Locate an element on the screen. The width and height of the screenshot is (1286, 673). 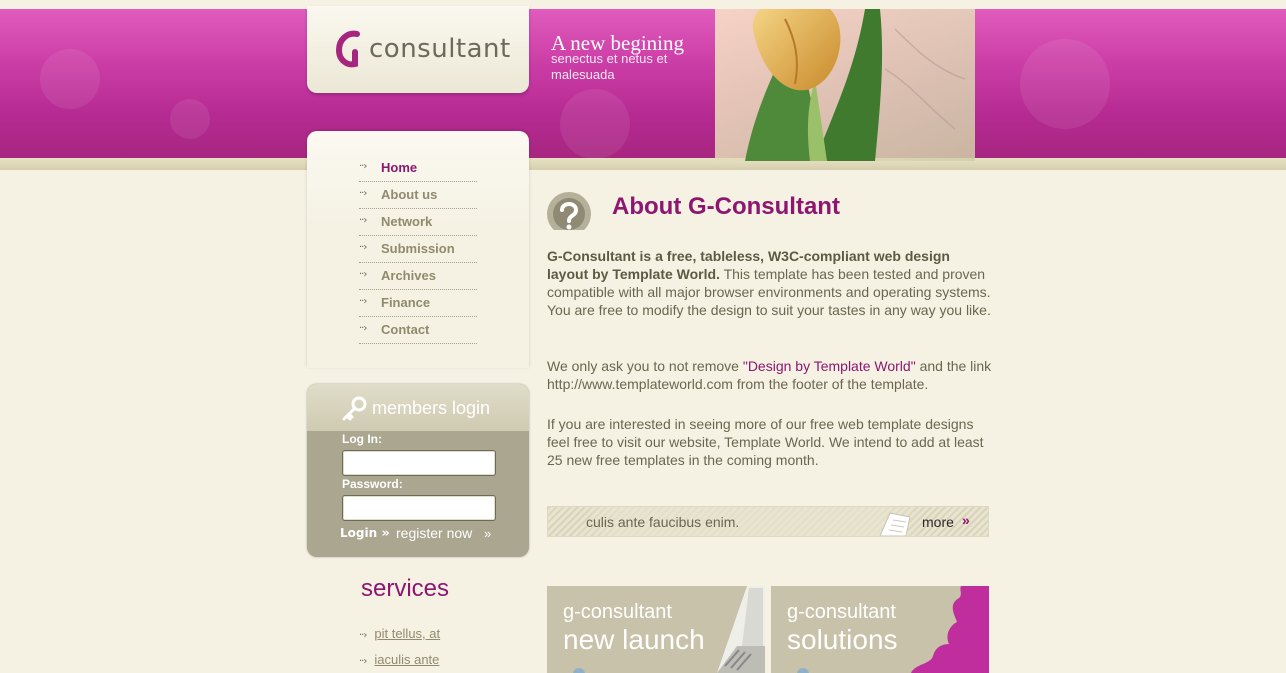
nav-link: About us is located at coordinates (409, 194).